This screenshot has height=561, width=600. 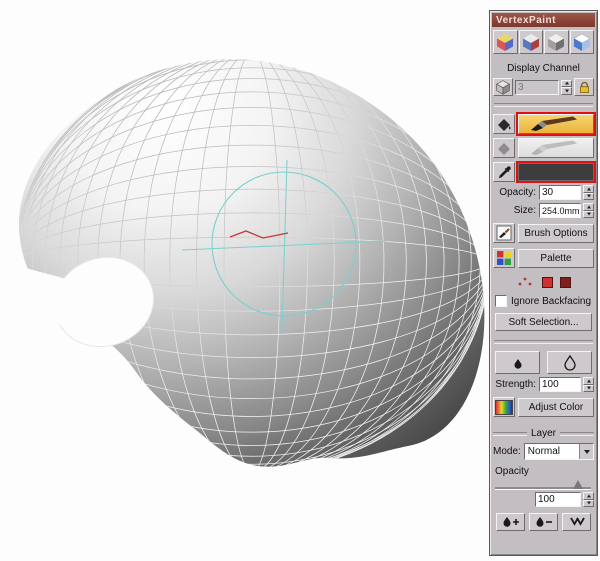 What do you see at coordinates (507, 451) in the screenshot?
I see `mode-label: Mode:` at bounding box center [507, 451].